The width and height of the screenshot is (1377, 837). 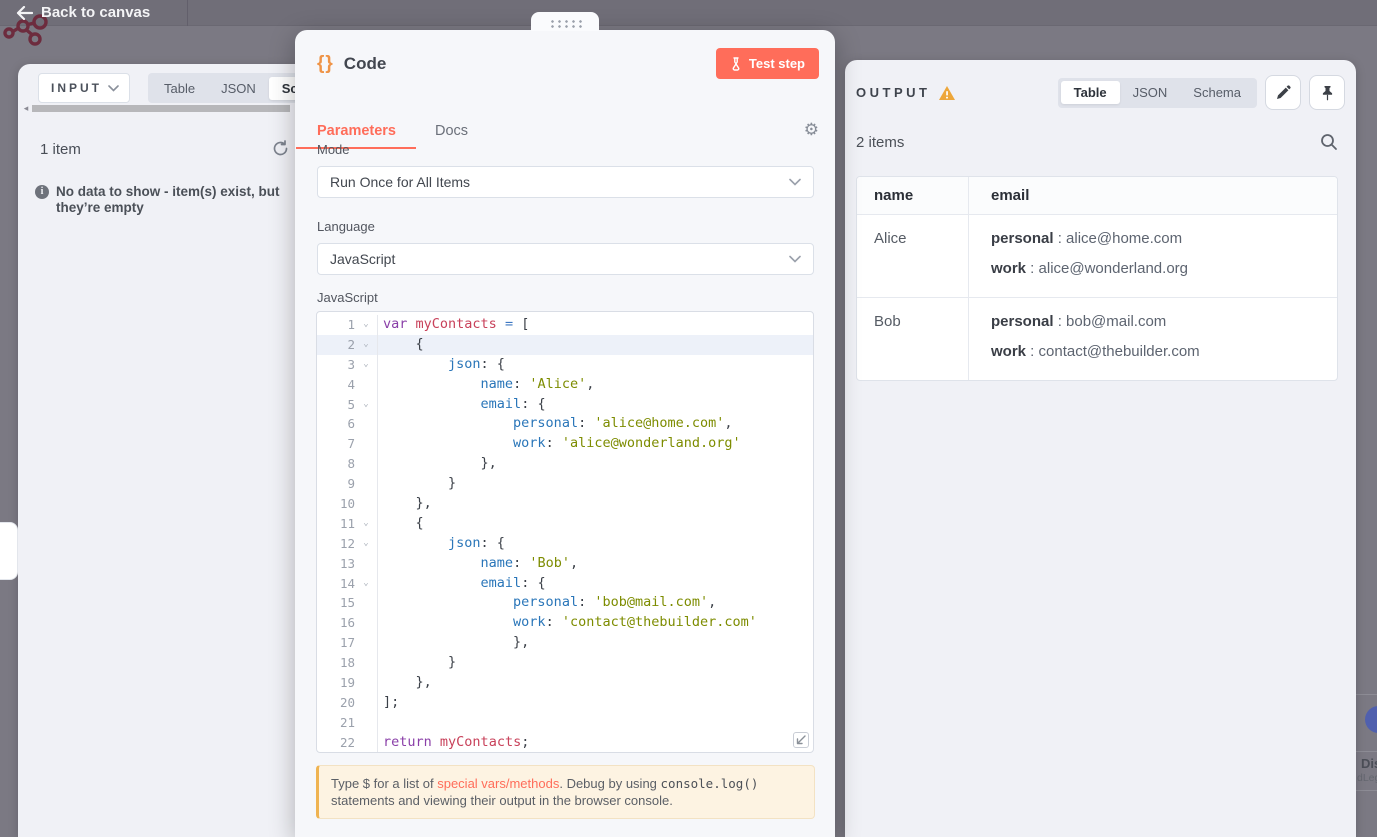 I want to click on tab-docs: Docs, so click(x=451, y=131).